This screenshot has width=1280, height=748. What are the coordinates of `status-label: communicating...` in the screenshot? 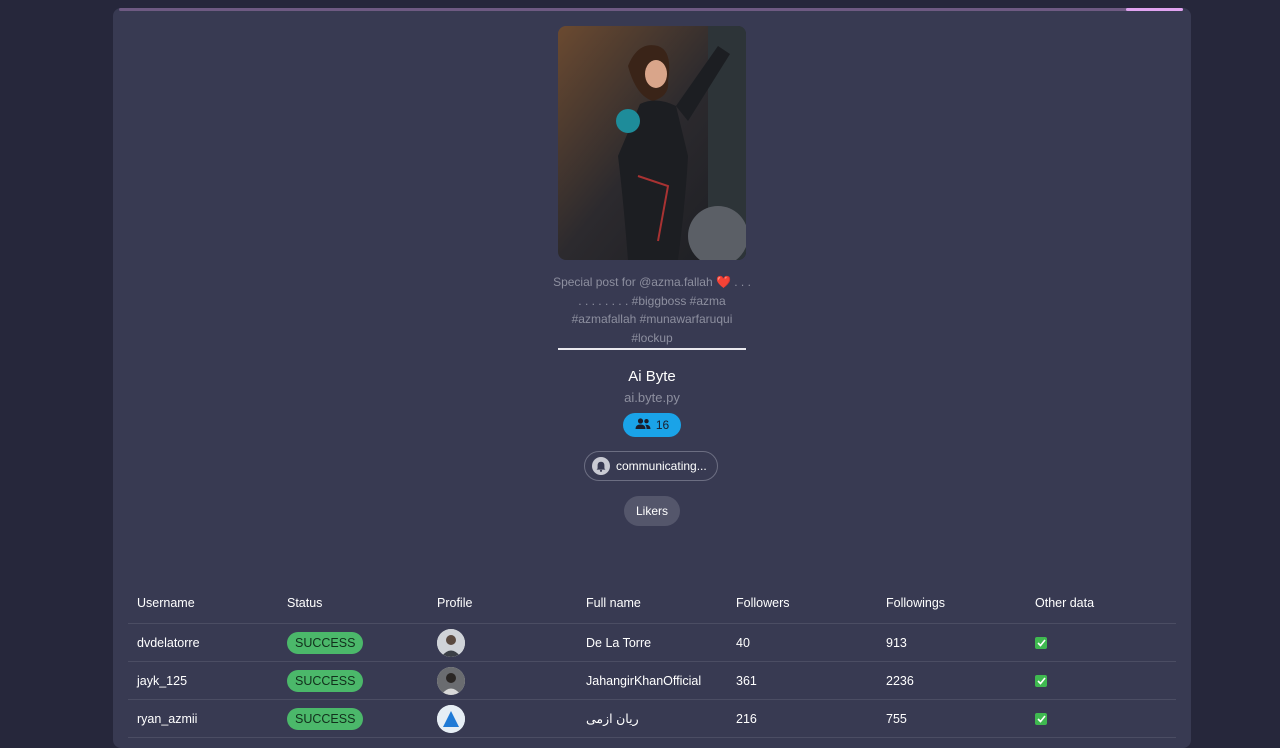 It's located at (661, 466).